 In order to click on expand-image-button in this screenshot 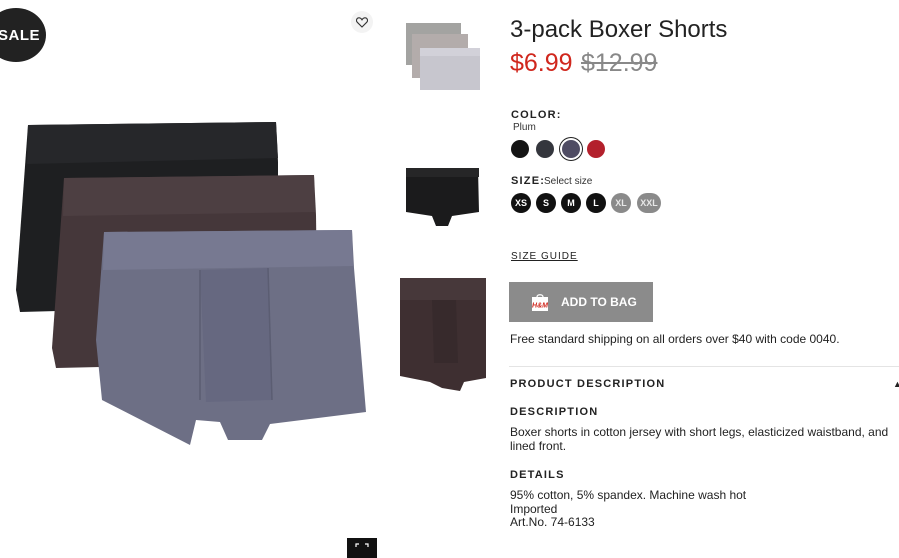, I will do `click(362, 548)`.